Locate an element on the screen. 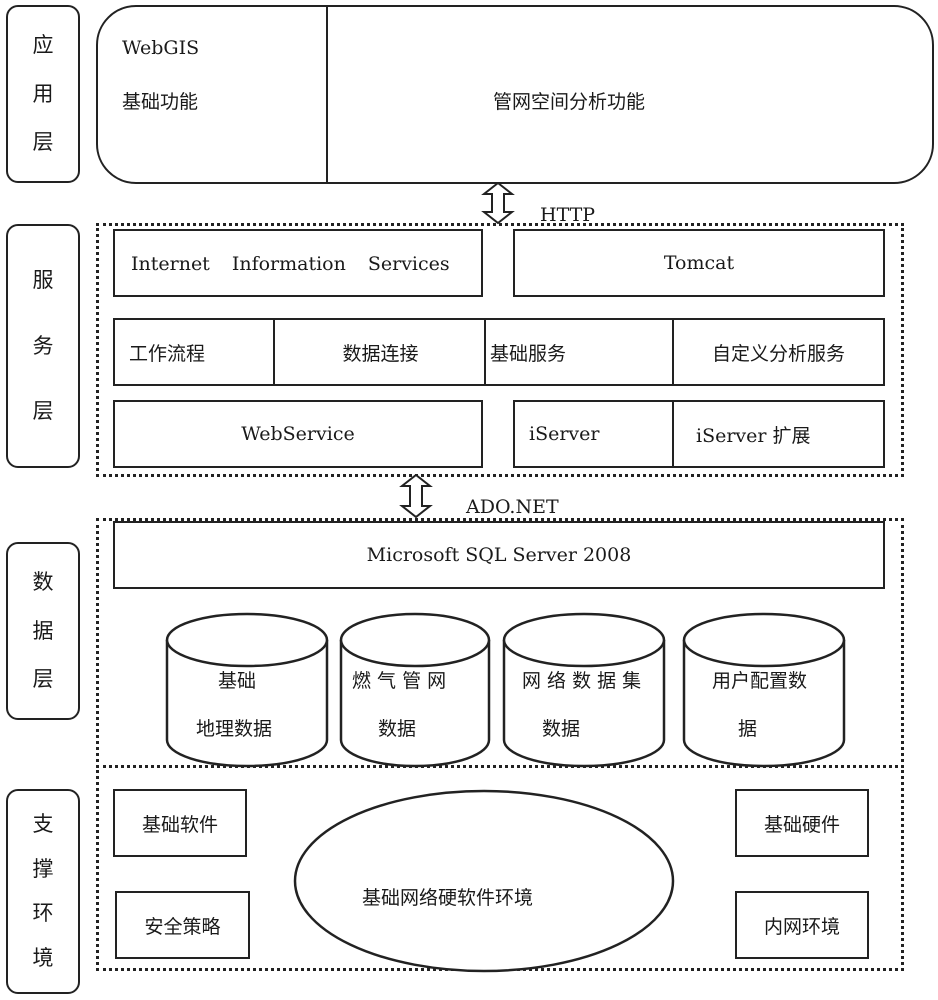 This screenshot has width=938, height=1000. http-arrow-icon is located at coordinates (498, 203).